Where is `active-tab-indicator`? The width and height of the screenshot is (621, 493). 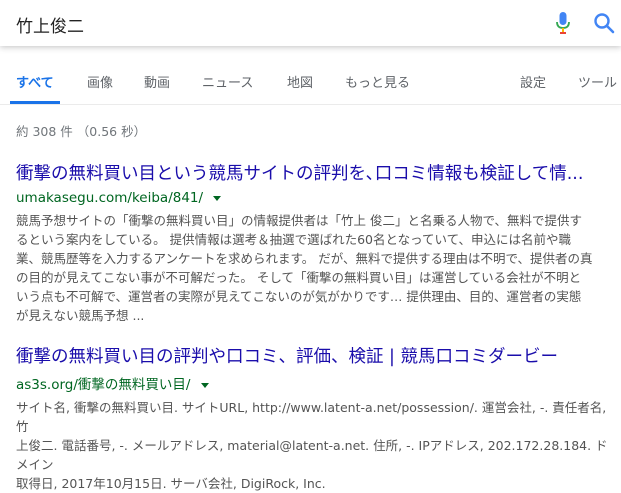 active-tab-indicator is located at coordinates (35, 102).